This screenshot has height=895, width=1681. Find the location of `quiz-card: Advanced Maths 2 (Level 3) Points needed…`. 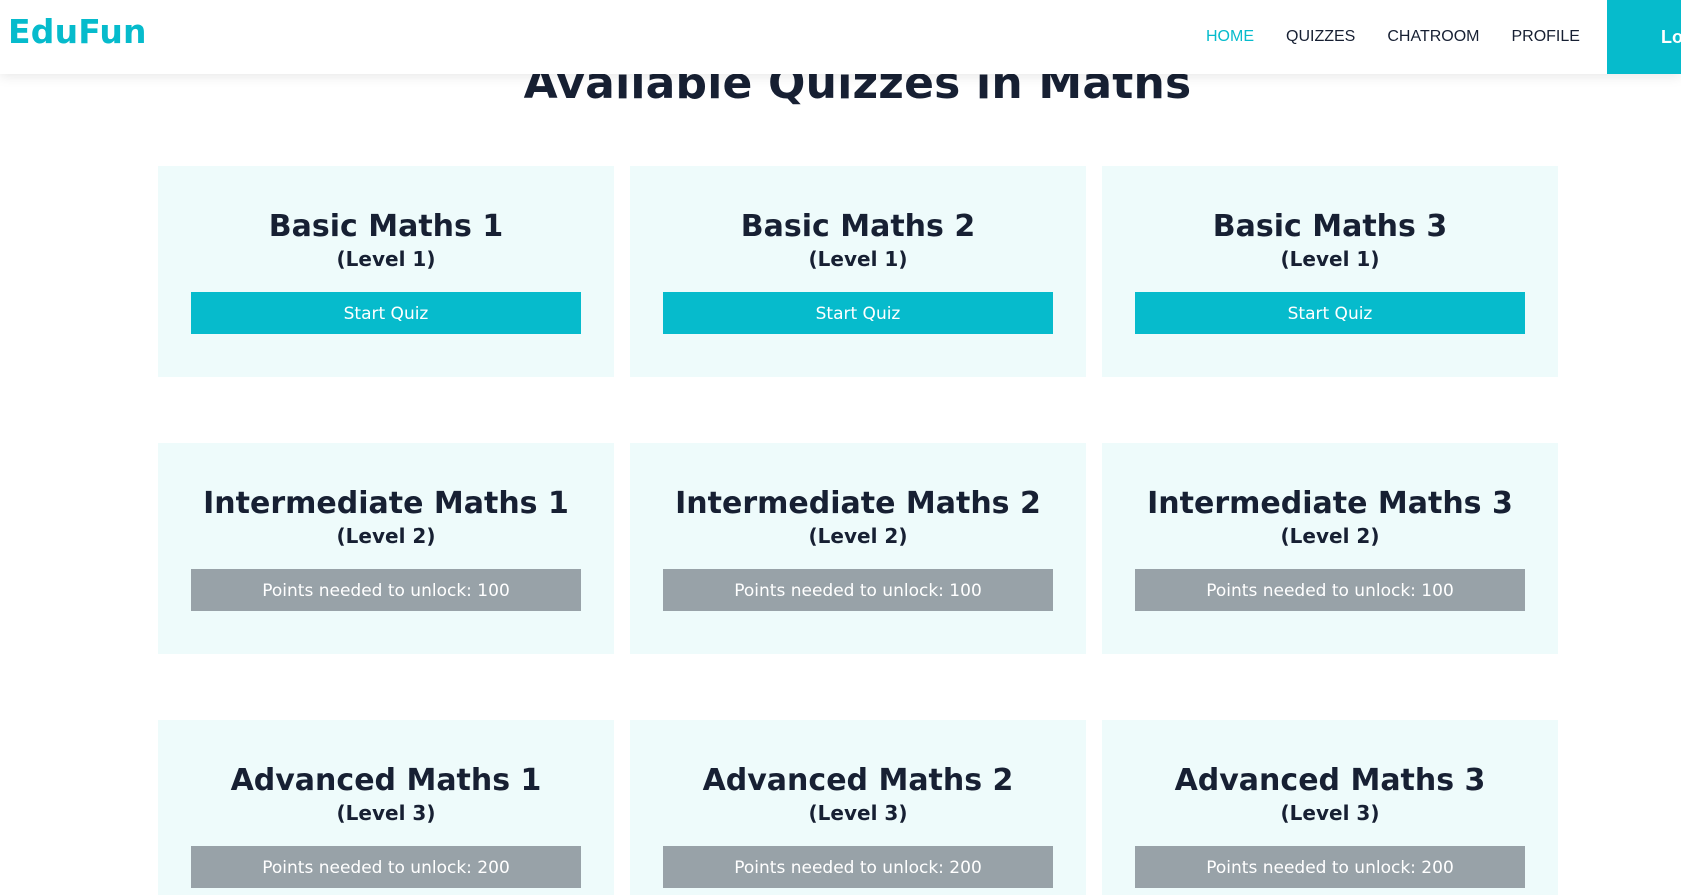

quiz-card: Advanced Maths 2 (Level 3) Points needed… is located at coordinates (858, 807).